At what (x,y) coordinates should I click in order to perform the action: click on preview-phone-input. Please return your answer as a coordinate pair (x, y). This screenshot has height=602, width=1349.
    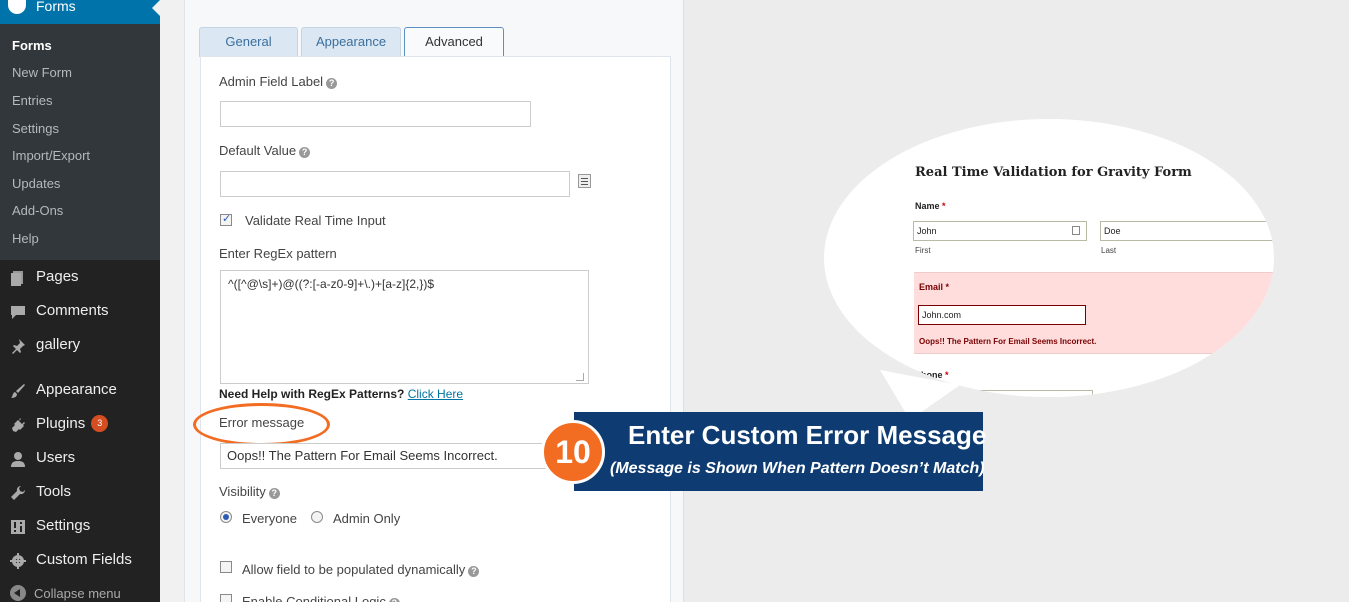
    Looking at the image, I should click on (1003, 393).